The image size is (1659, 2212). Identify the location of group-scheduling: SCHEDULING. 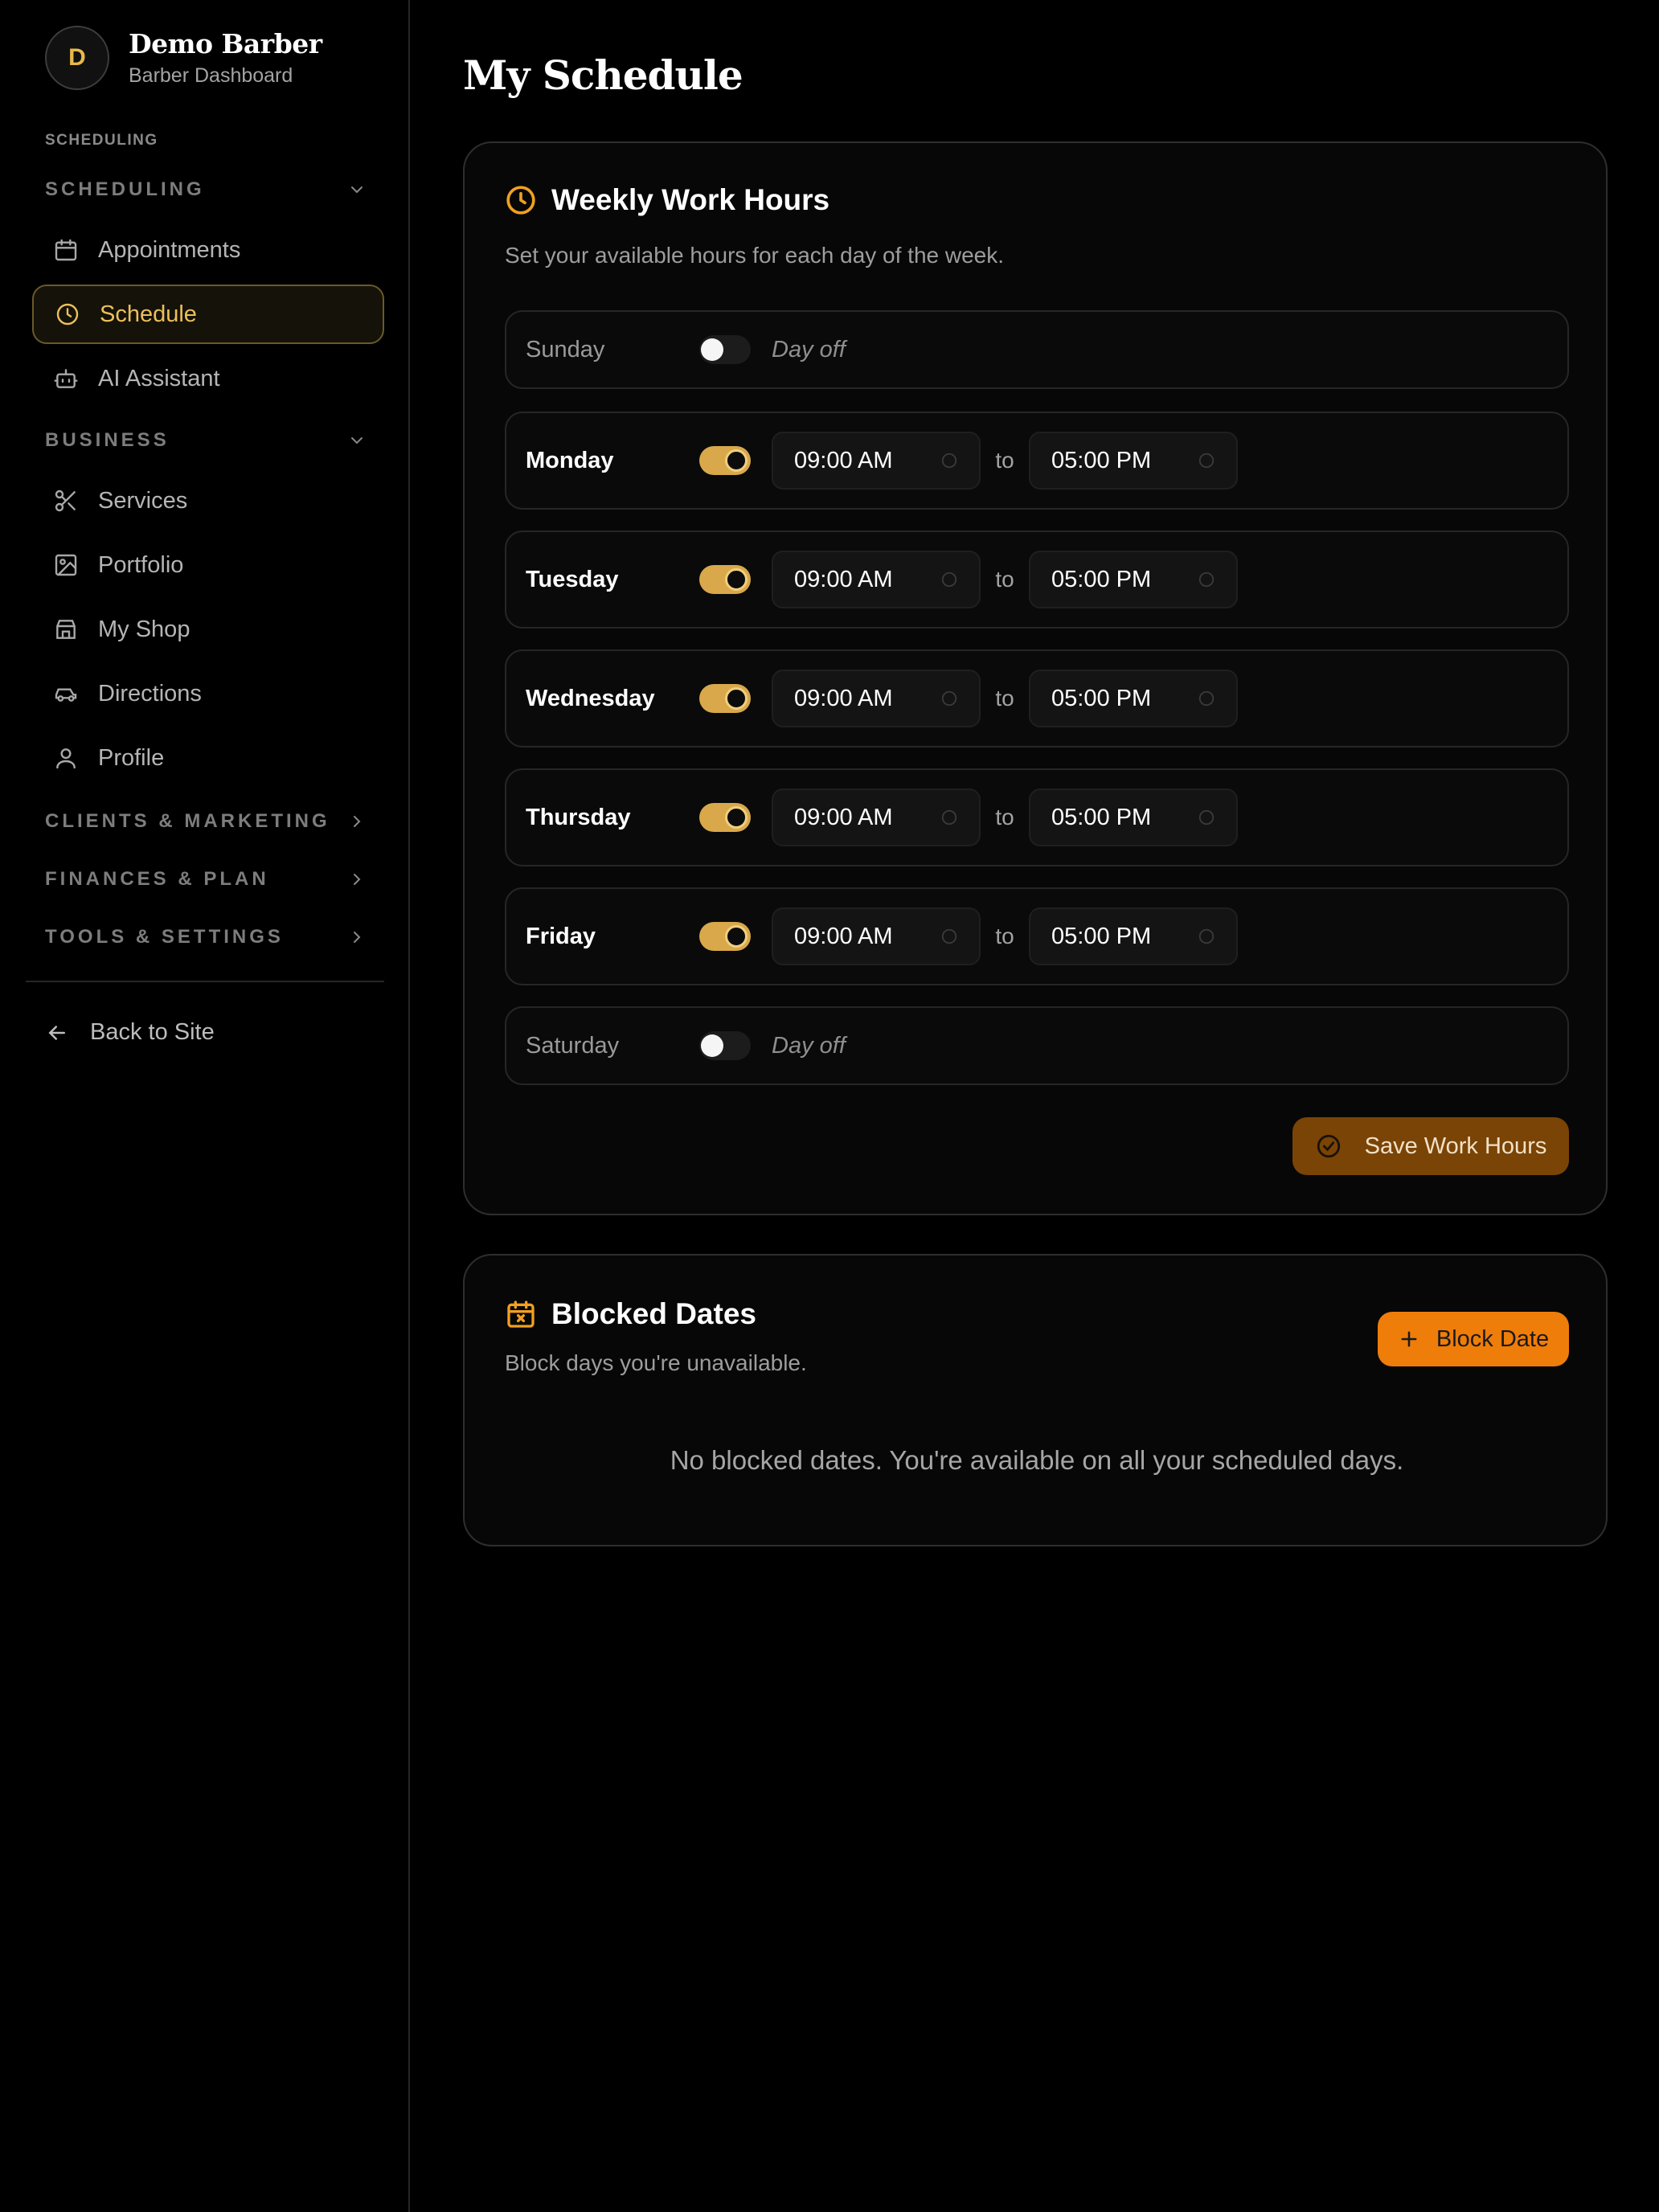
(206, 189).